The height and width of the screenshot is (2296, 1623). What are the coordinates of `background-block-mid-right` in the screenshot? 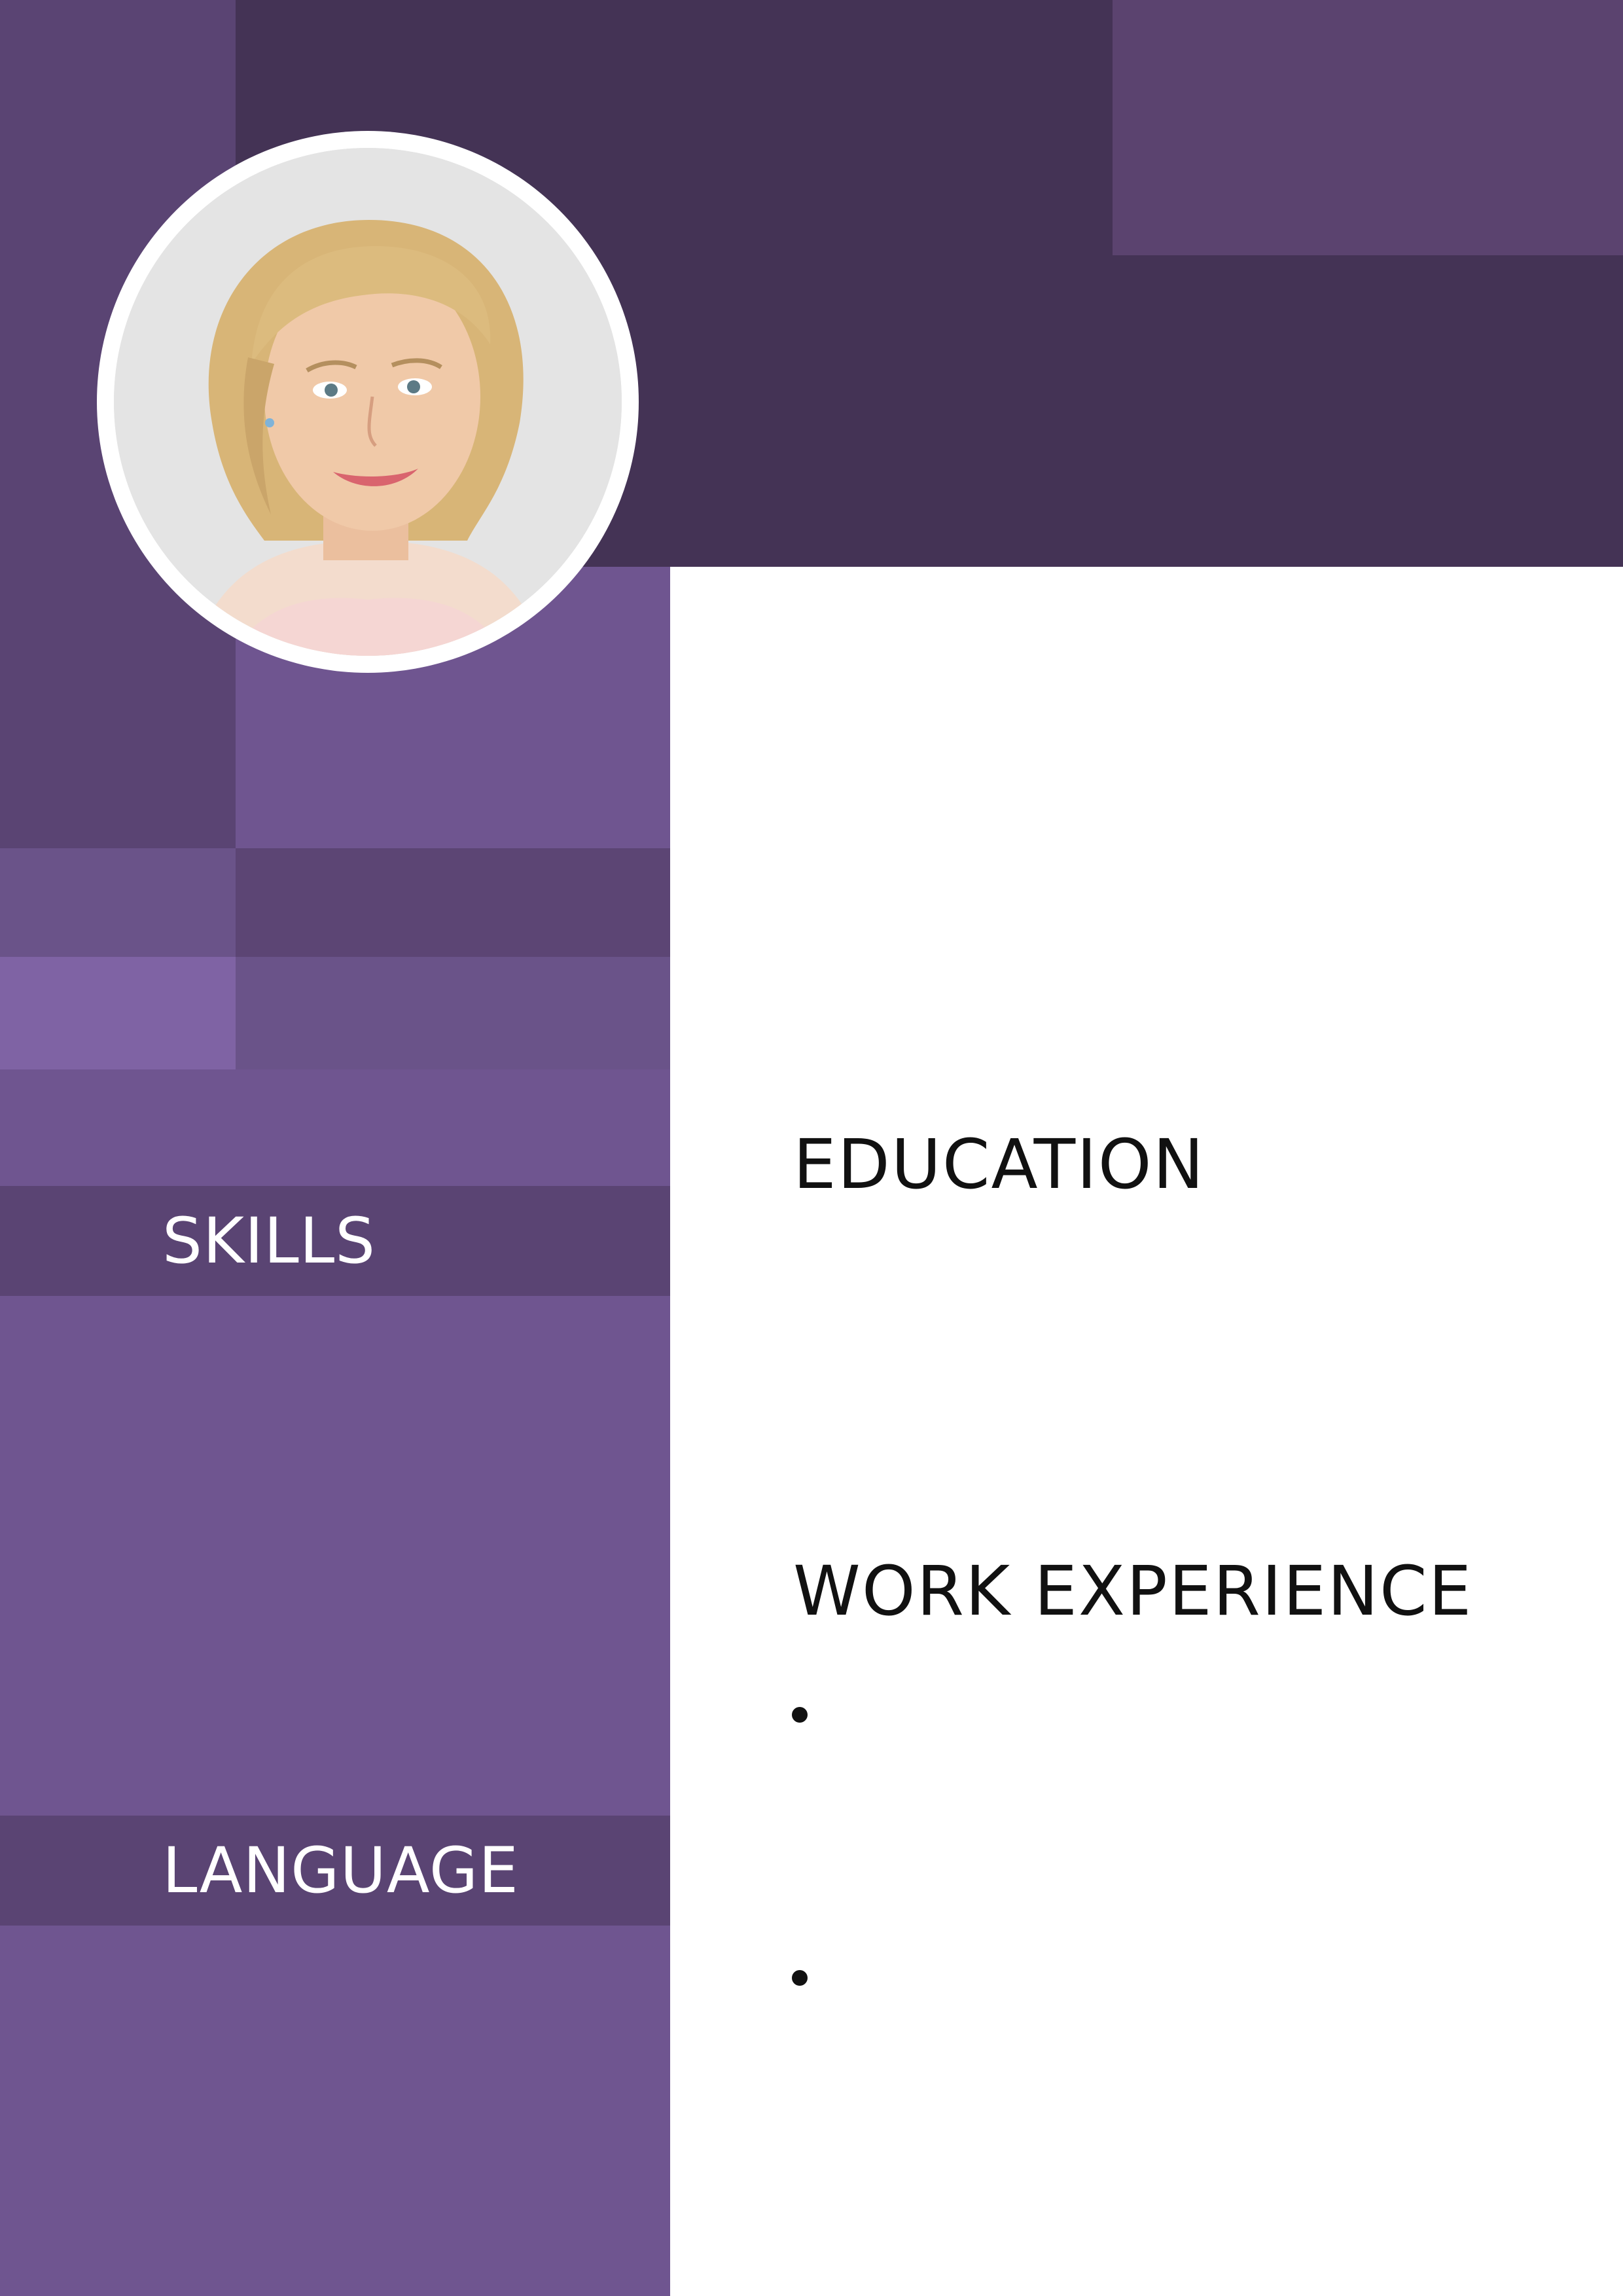 It's located at (453, 902).